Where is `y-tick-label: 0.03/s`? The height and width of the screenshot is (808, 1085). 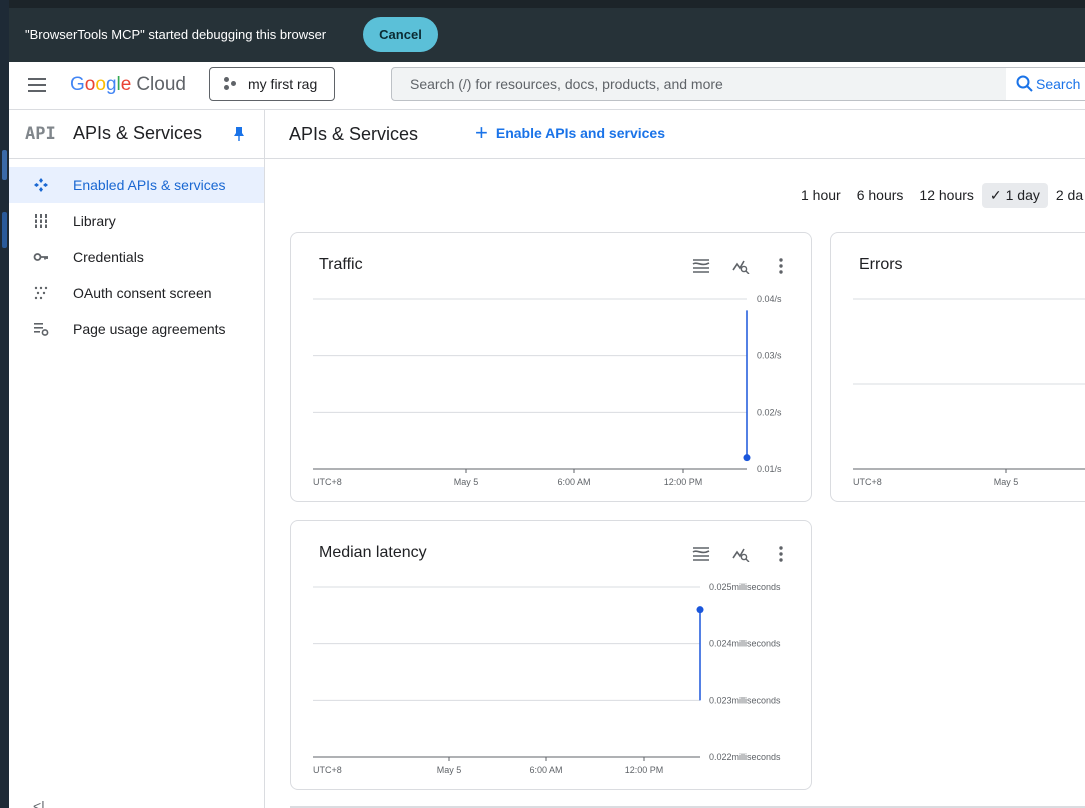
y-tick-label: 0.03/s is located at coordinates (769, 356).